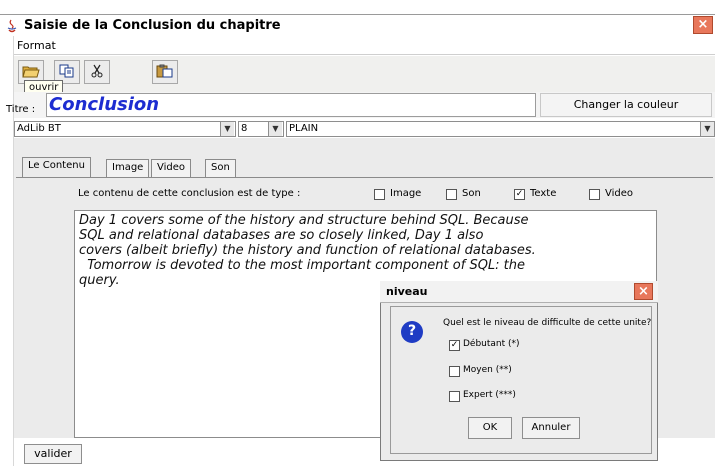 This screenshot has height=466, width=715. I want to click on font-size-value: 8, so click(244, 128).